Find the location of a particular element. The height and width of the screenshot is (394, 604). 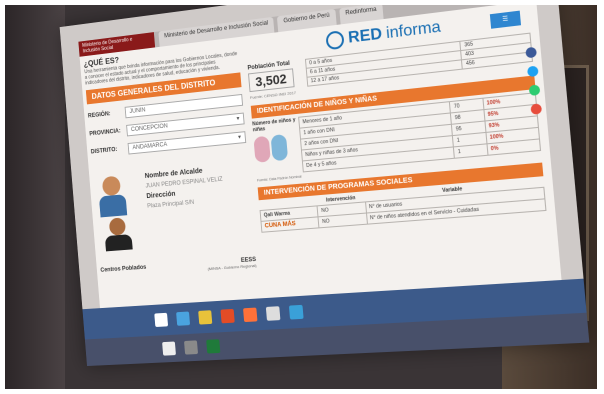

firefox-icon is located at coordinates (250, 315).